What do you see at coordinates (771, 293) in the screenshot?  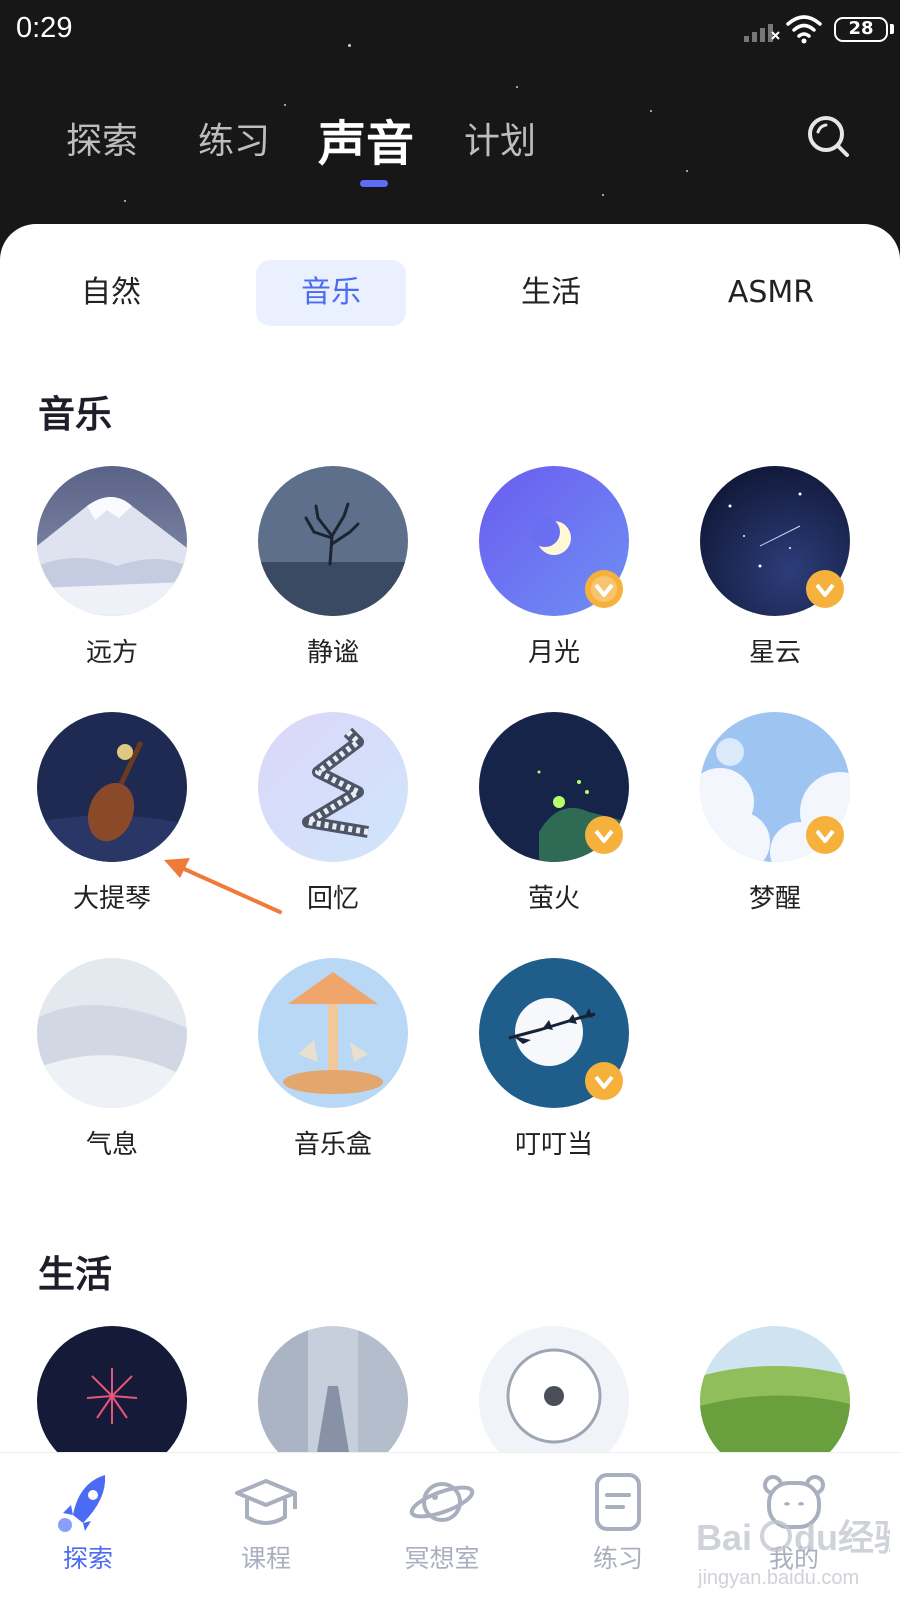 I see `subtab-asmr: ASMR` at bounding box center [771, 293].